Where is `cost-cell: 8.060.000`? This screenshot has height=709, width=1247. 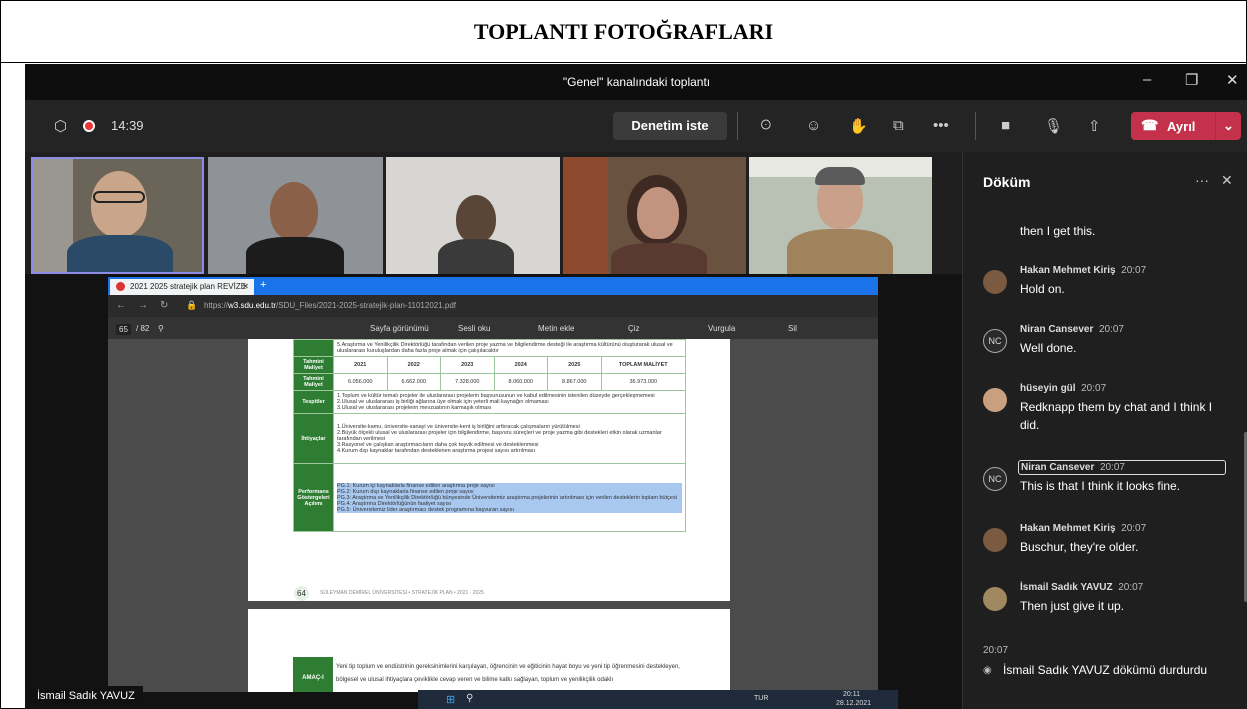
cost-cell: 8.060.000 is located at coordinates (520, 382).